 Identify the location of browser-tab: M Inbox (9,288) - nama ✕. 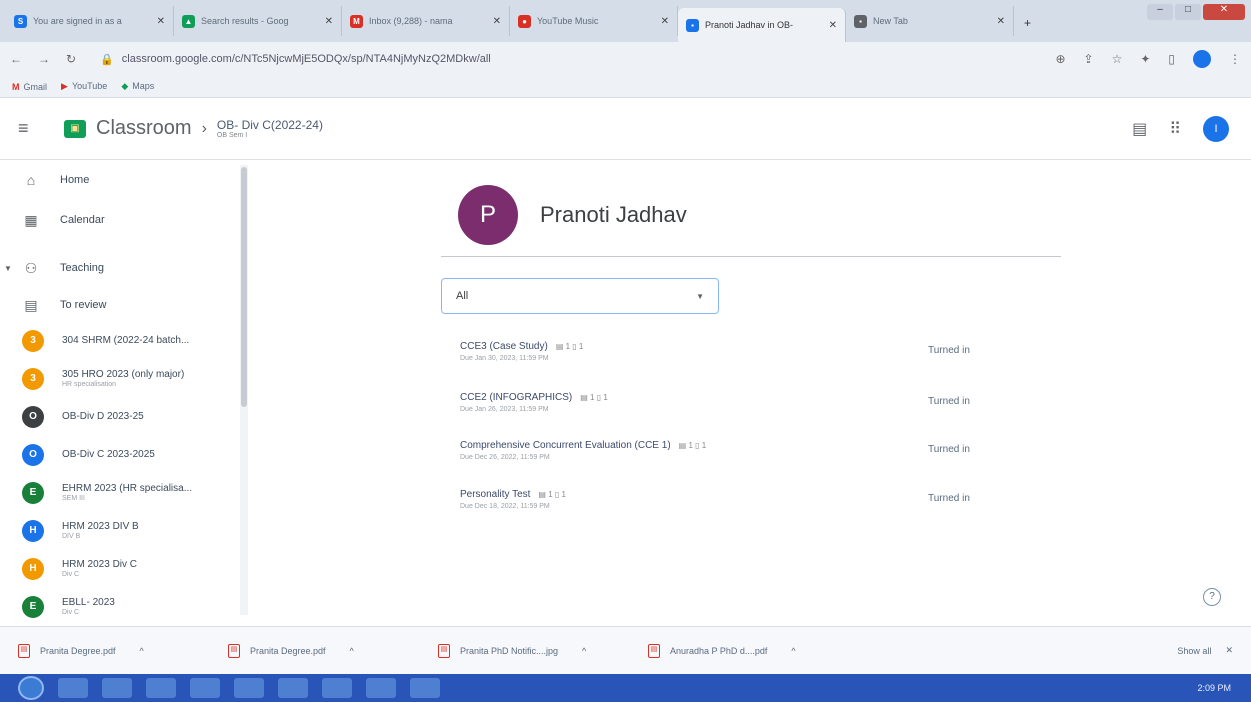
(426, 21).